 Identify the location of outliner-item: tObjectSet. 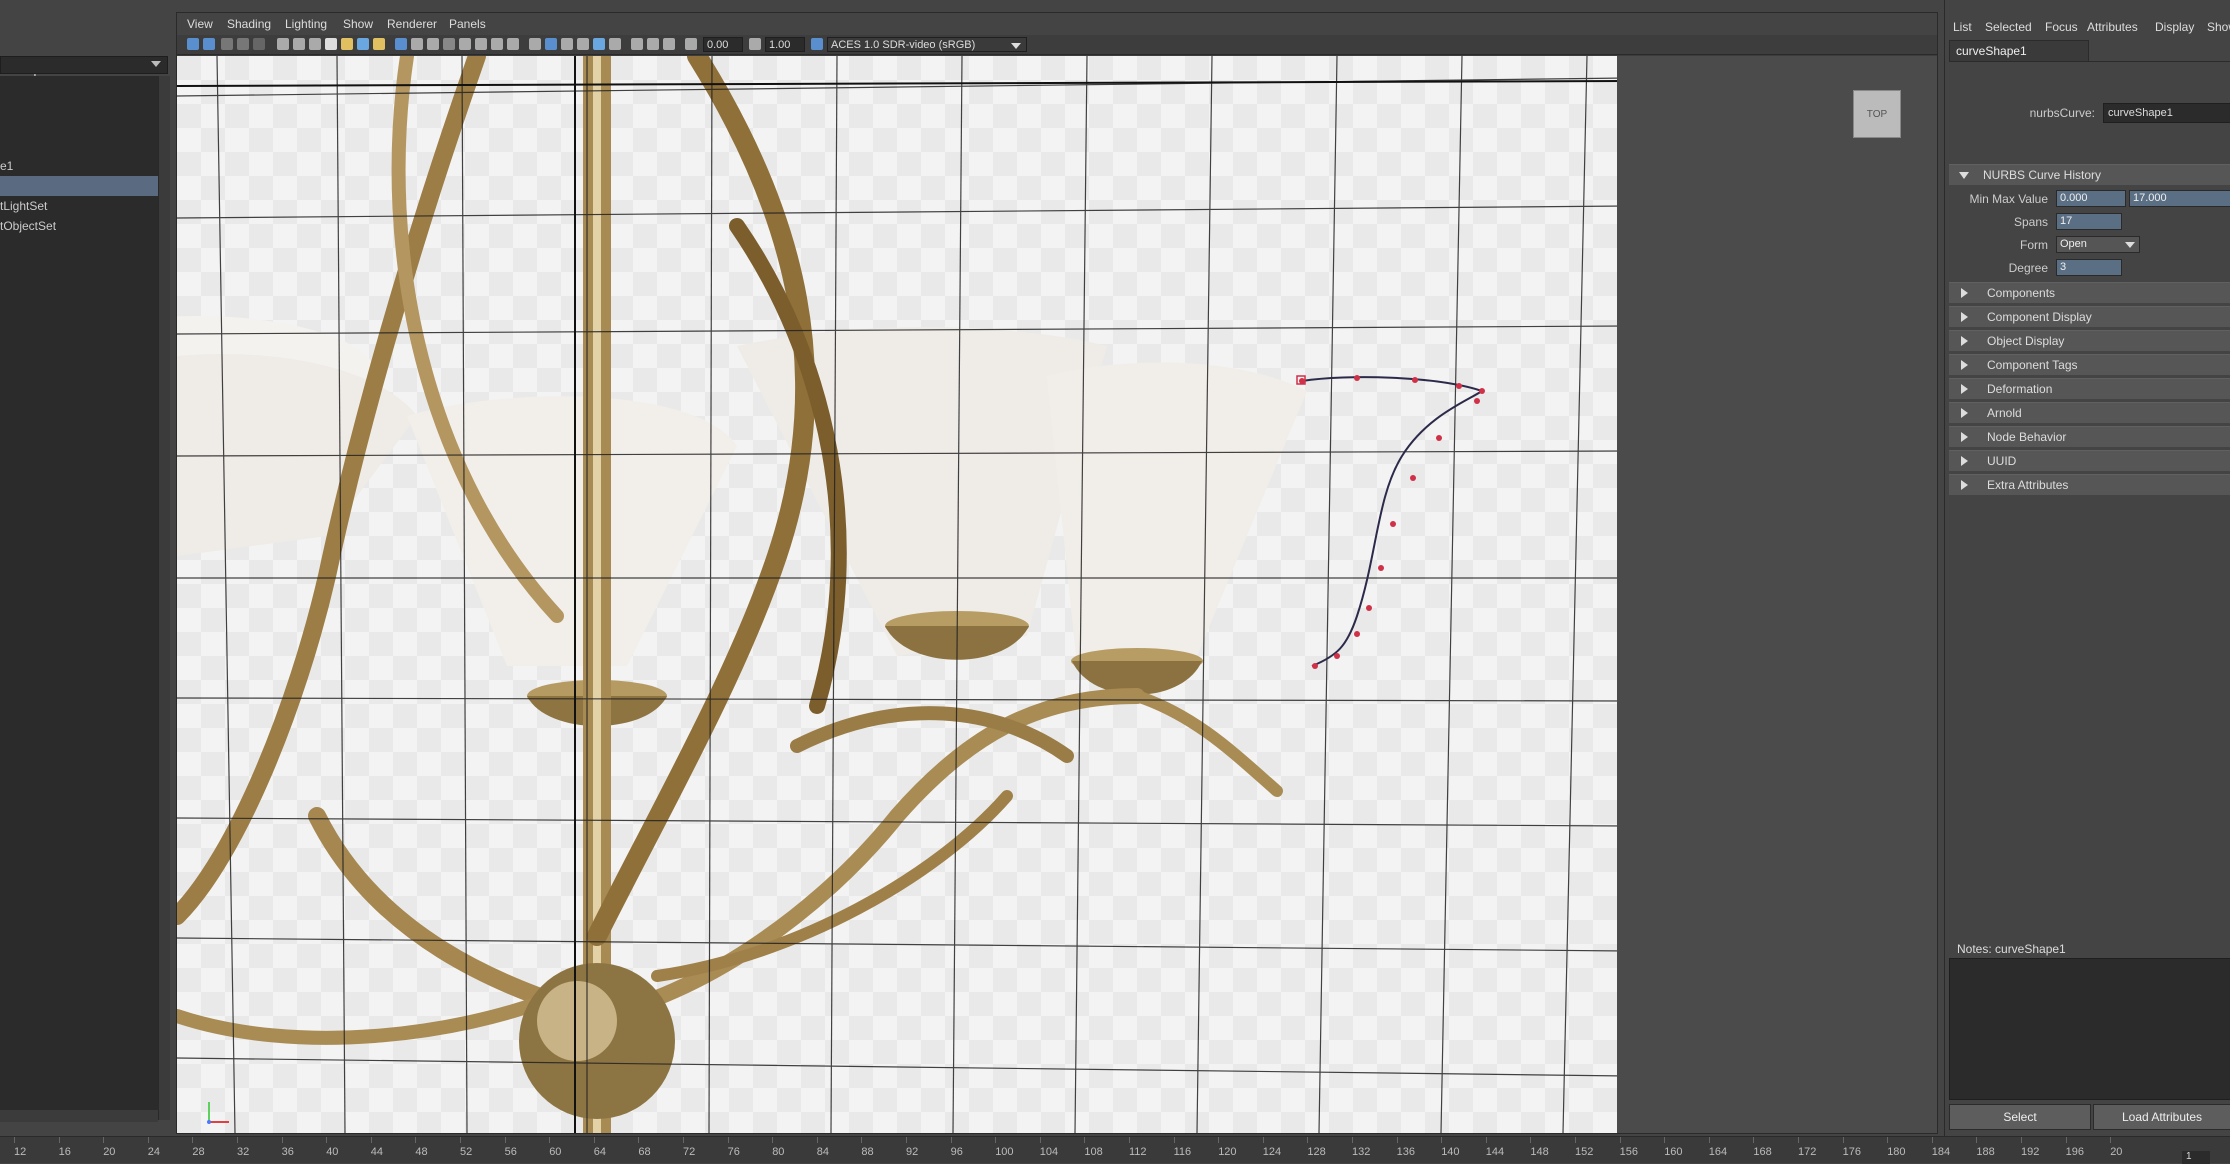
(28, 226).